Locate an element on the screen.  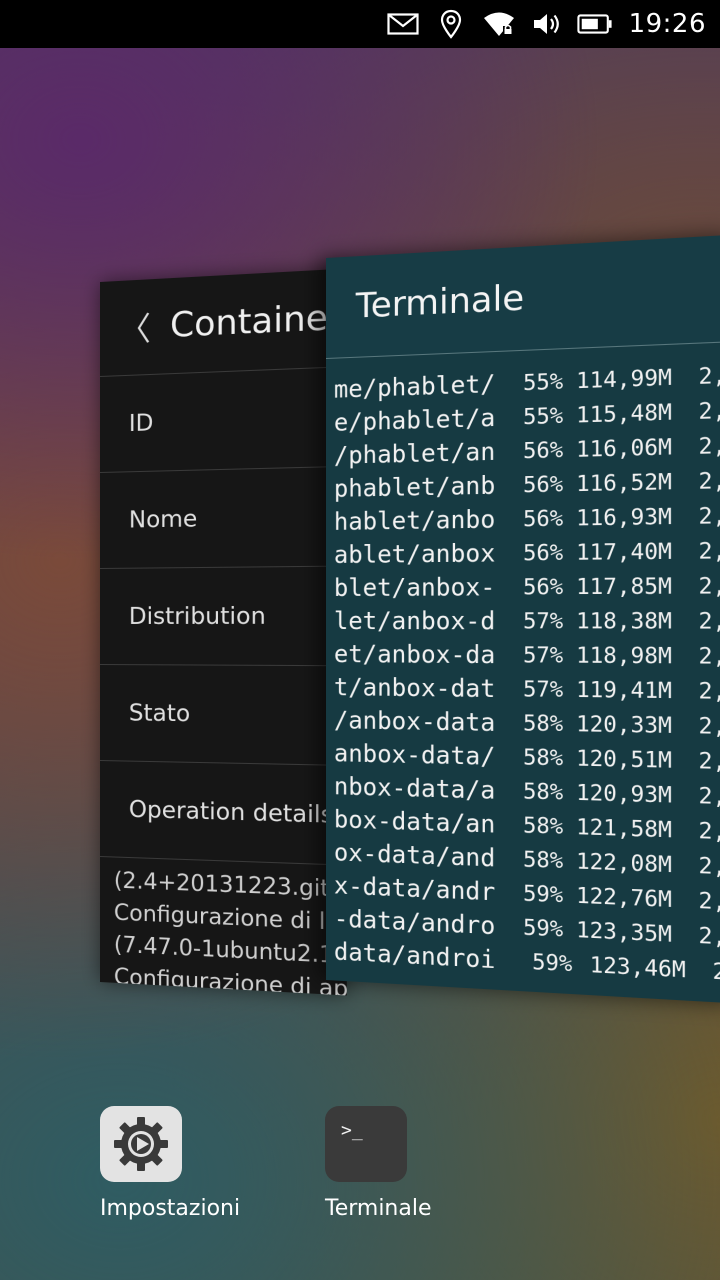
row-stato: Stato is located at coordinates (223, 715).